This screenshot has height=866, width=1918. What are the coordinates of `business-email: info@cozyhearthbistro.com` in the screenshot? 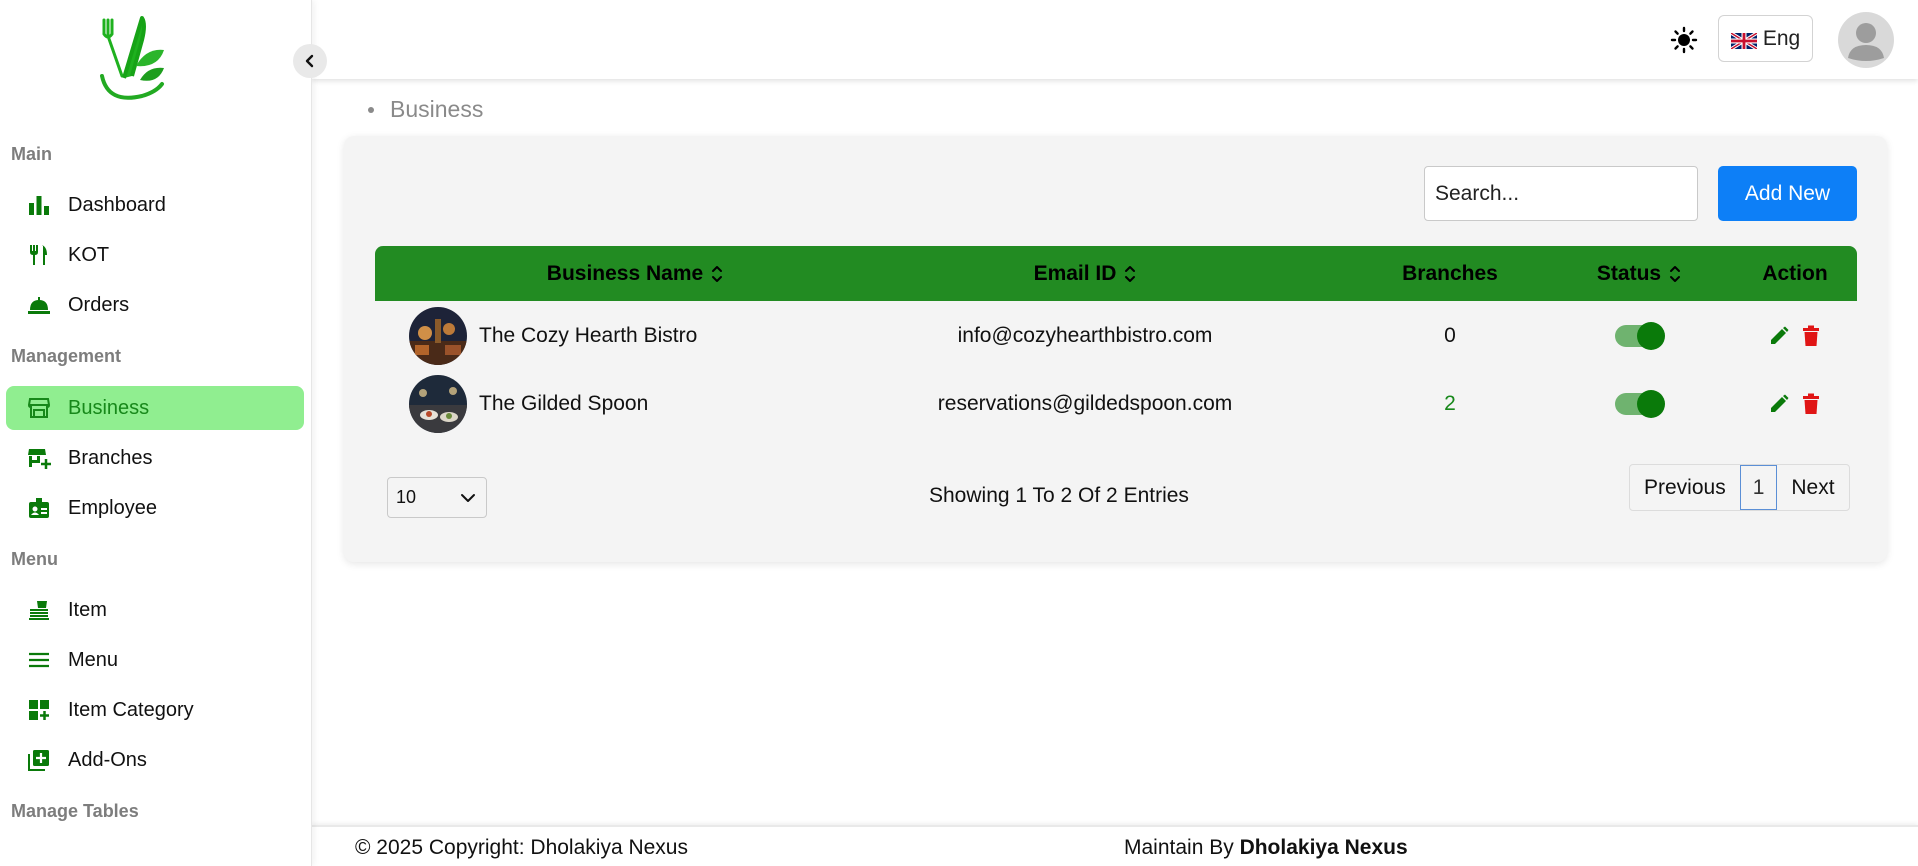 It's located at (1085, 335).